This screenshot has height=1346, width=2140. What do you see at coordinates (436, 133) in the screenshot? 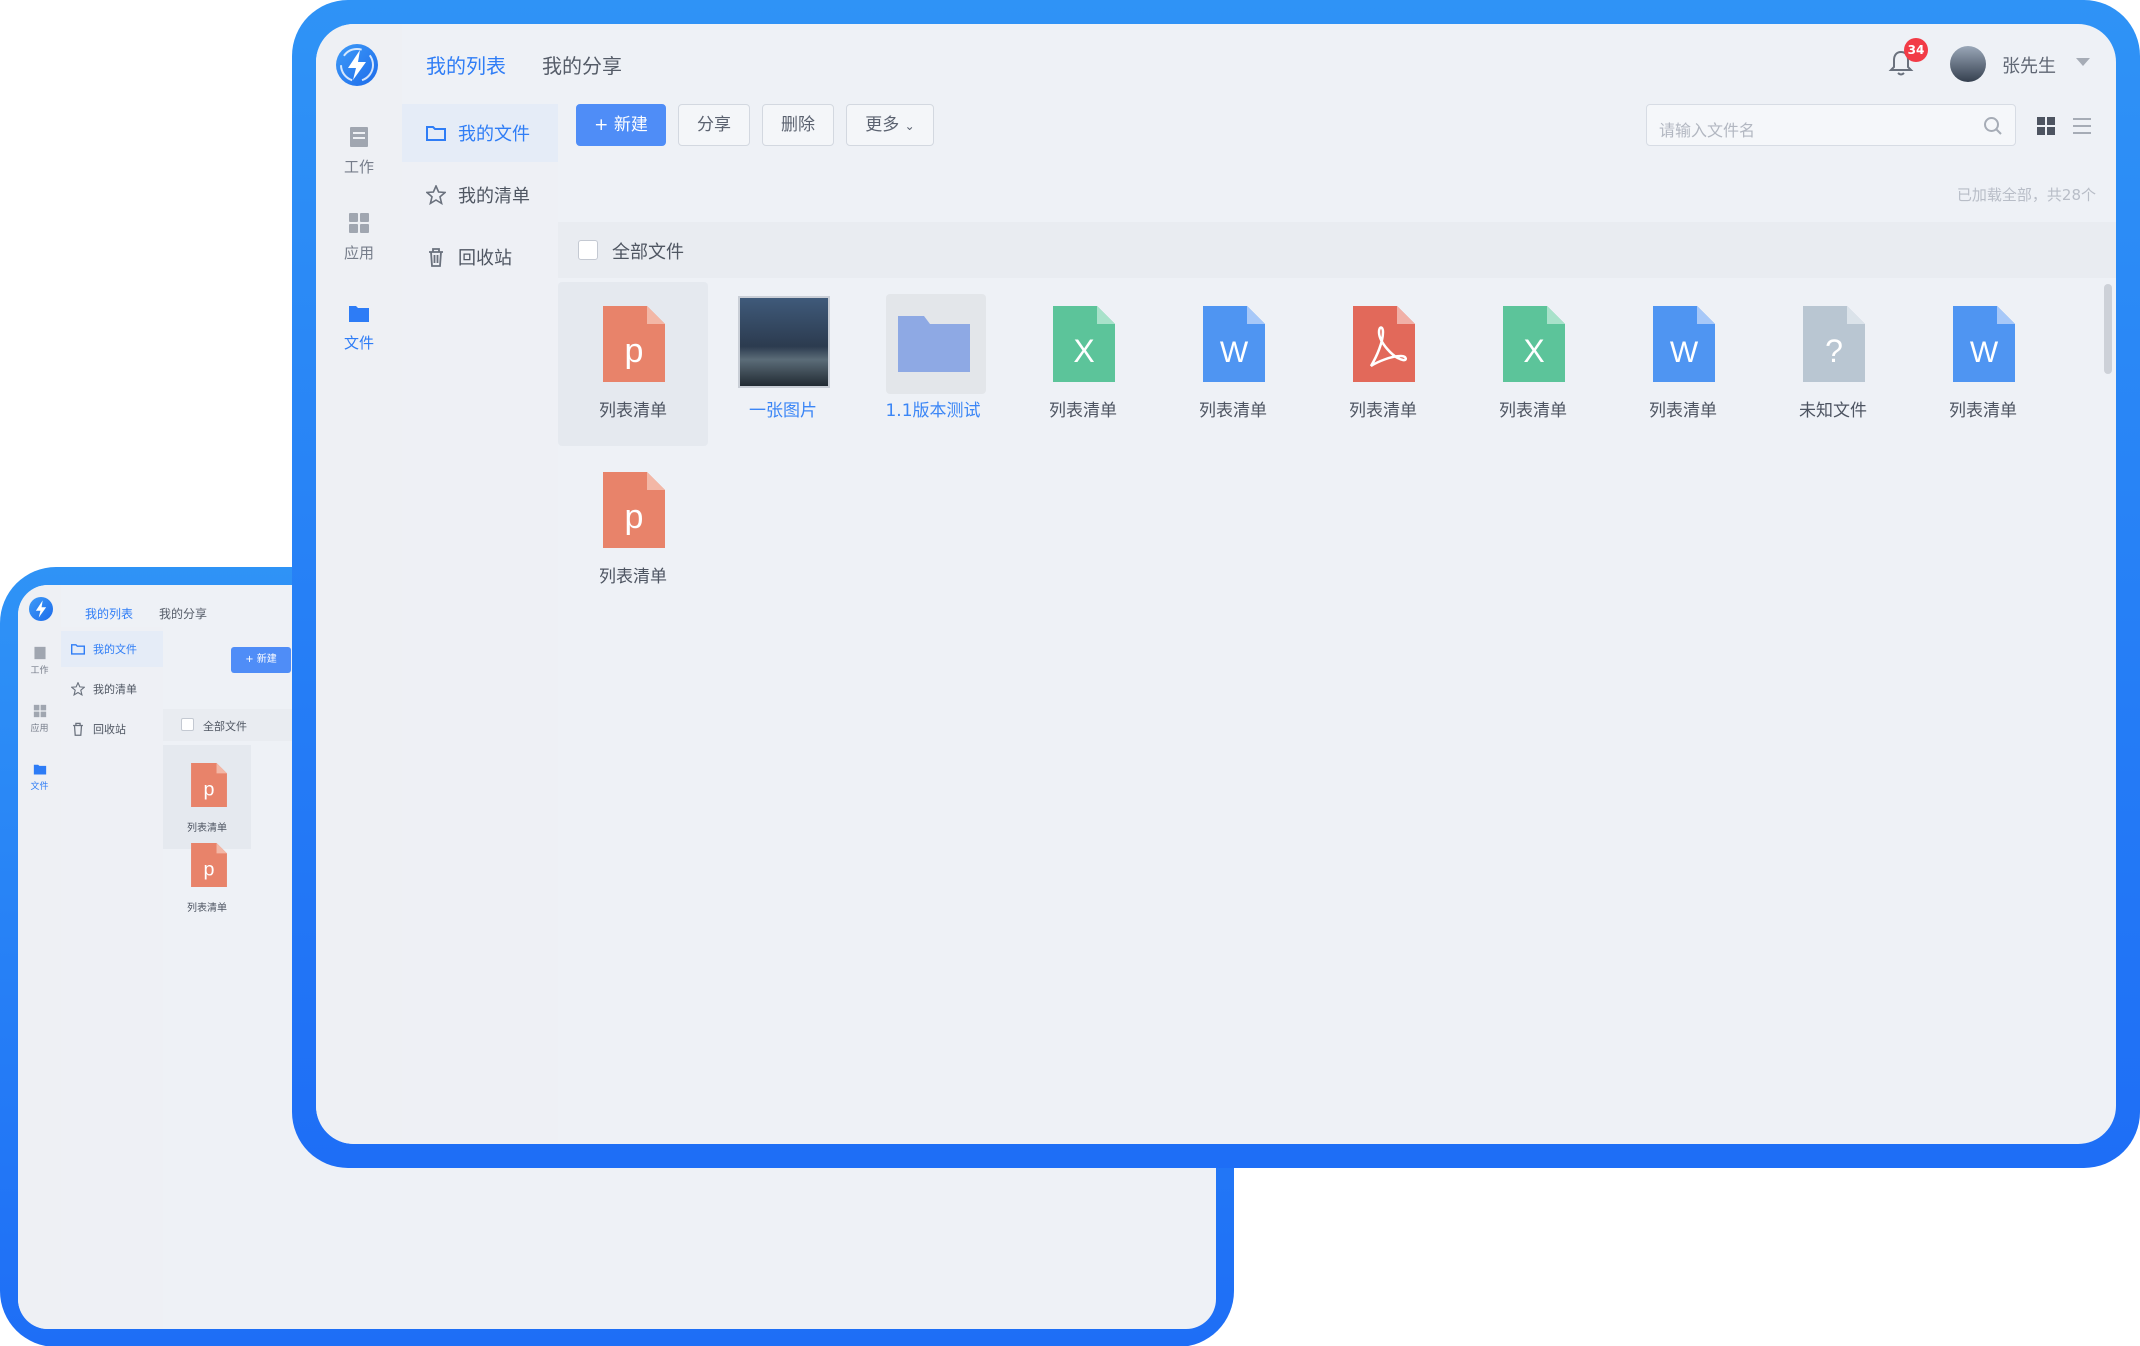
I see `folder-outline-icon` at bounding box center [436, 133].